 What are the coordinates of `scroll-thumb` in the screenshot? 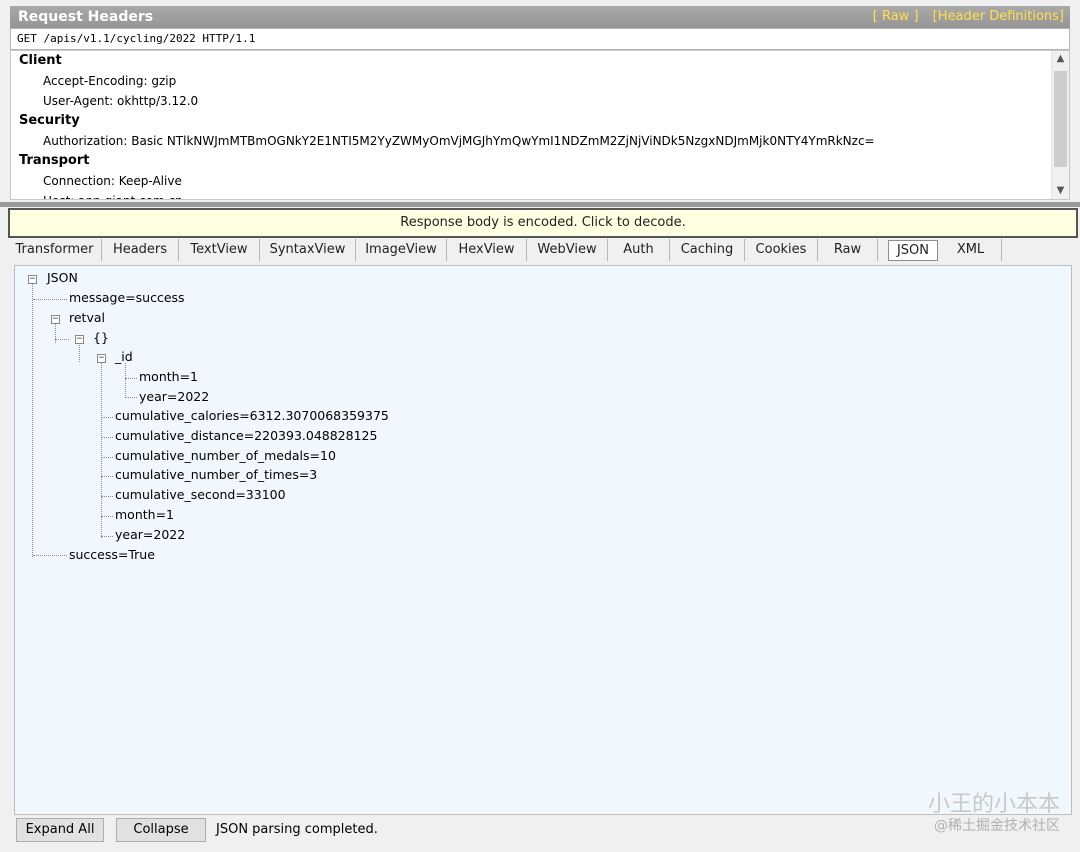 It's located at (1060, 119).